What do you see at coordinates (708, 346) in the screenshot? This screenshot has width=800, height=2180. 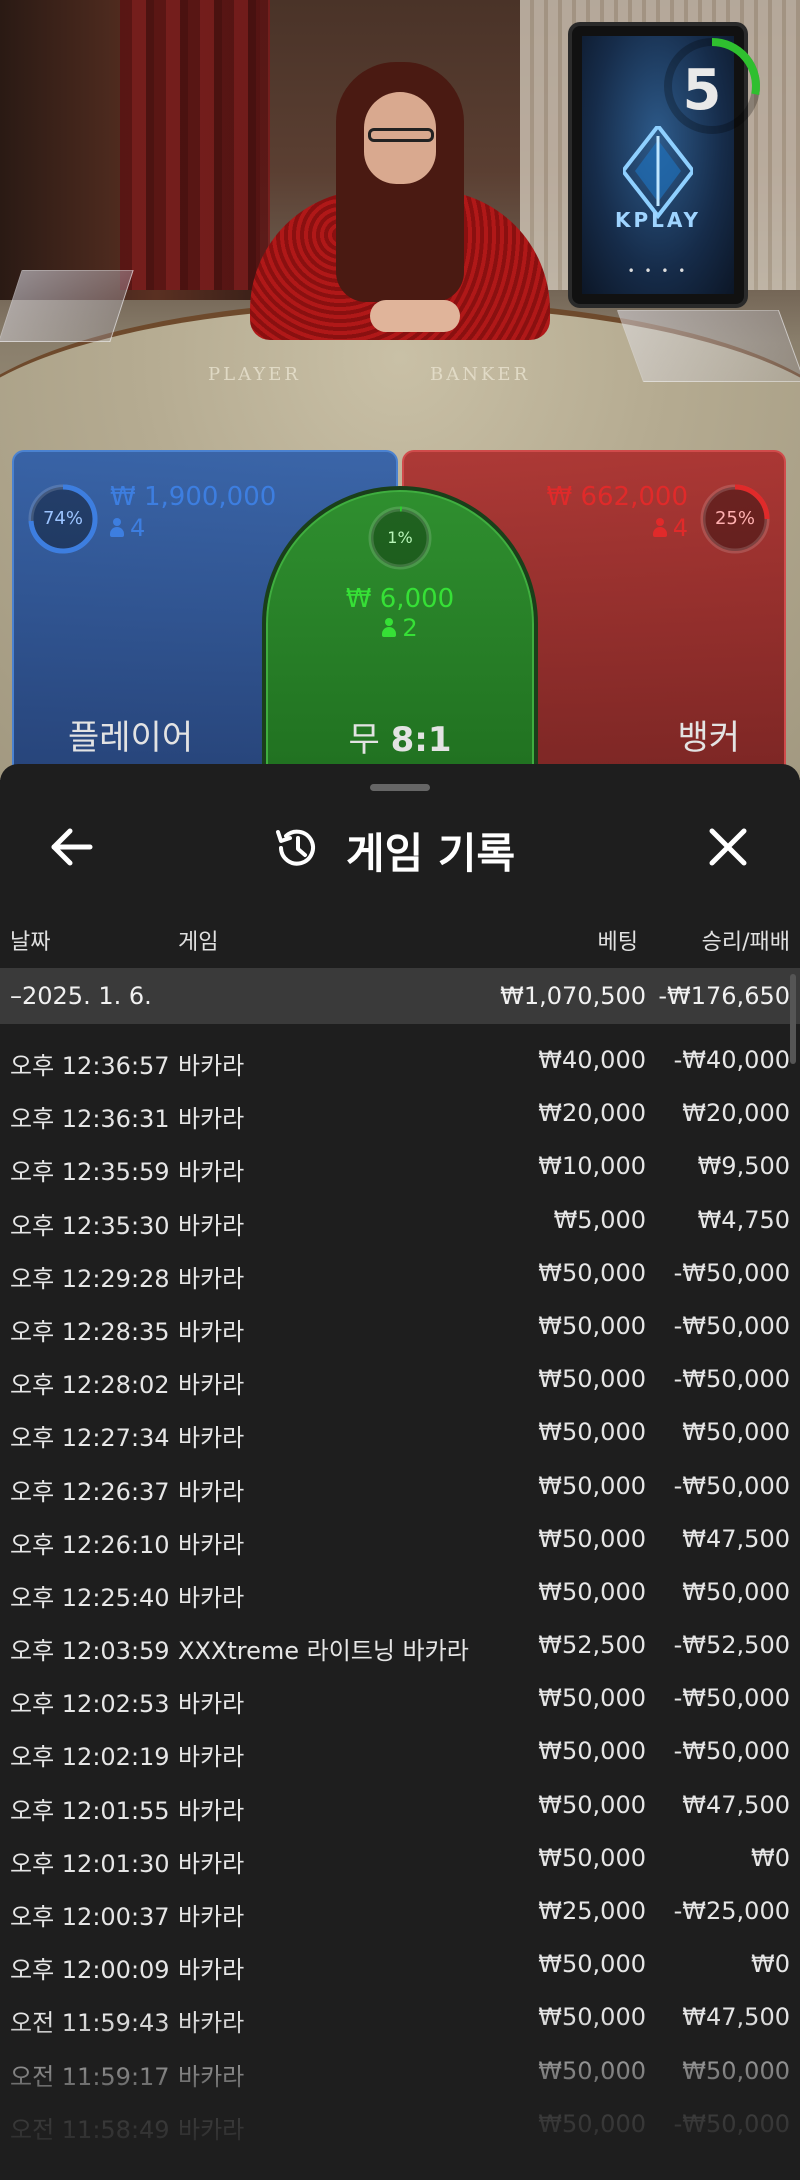 I see `discard-tray` at bounding box center [708, 346].